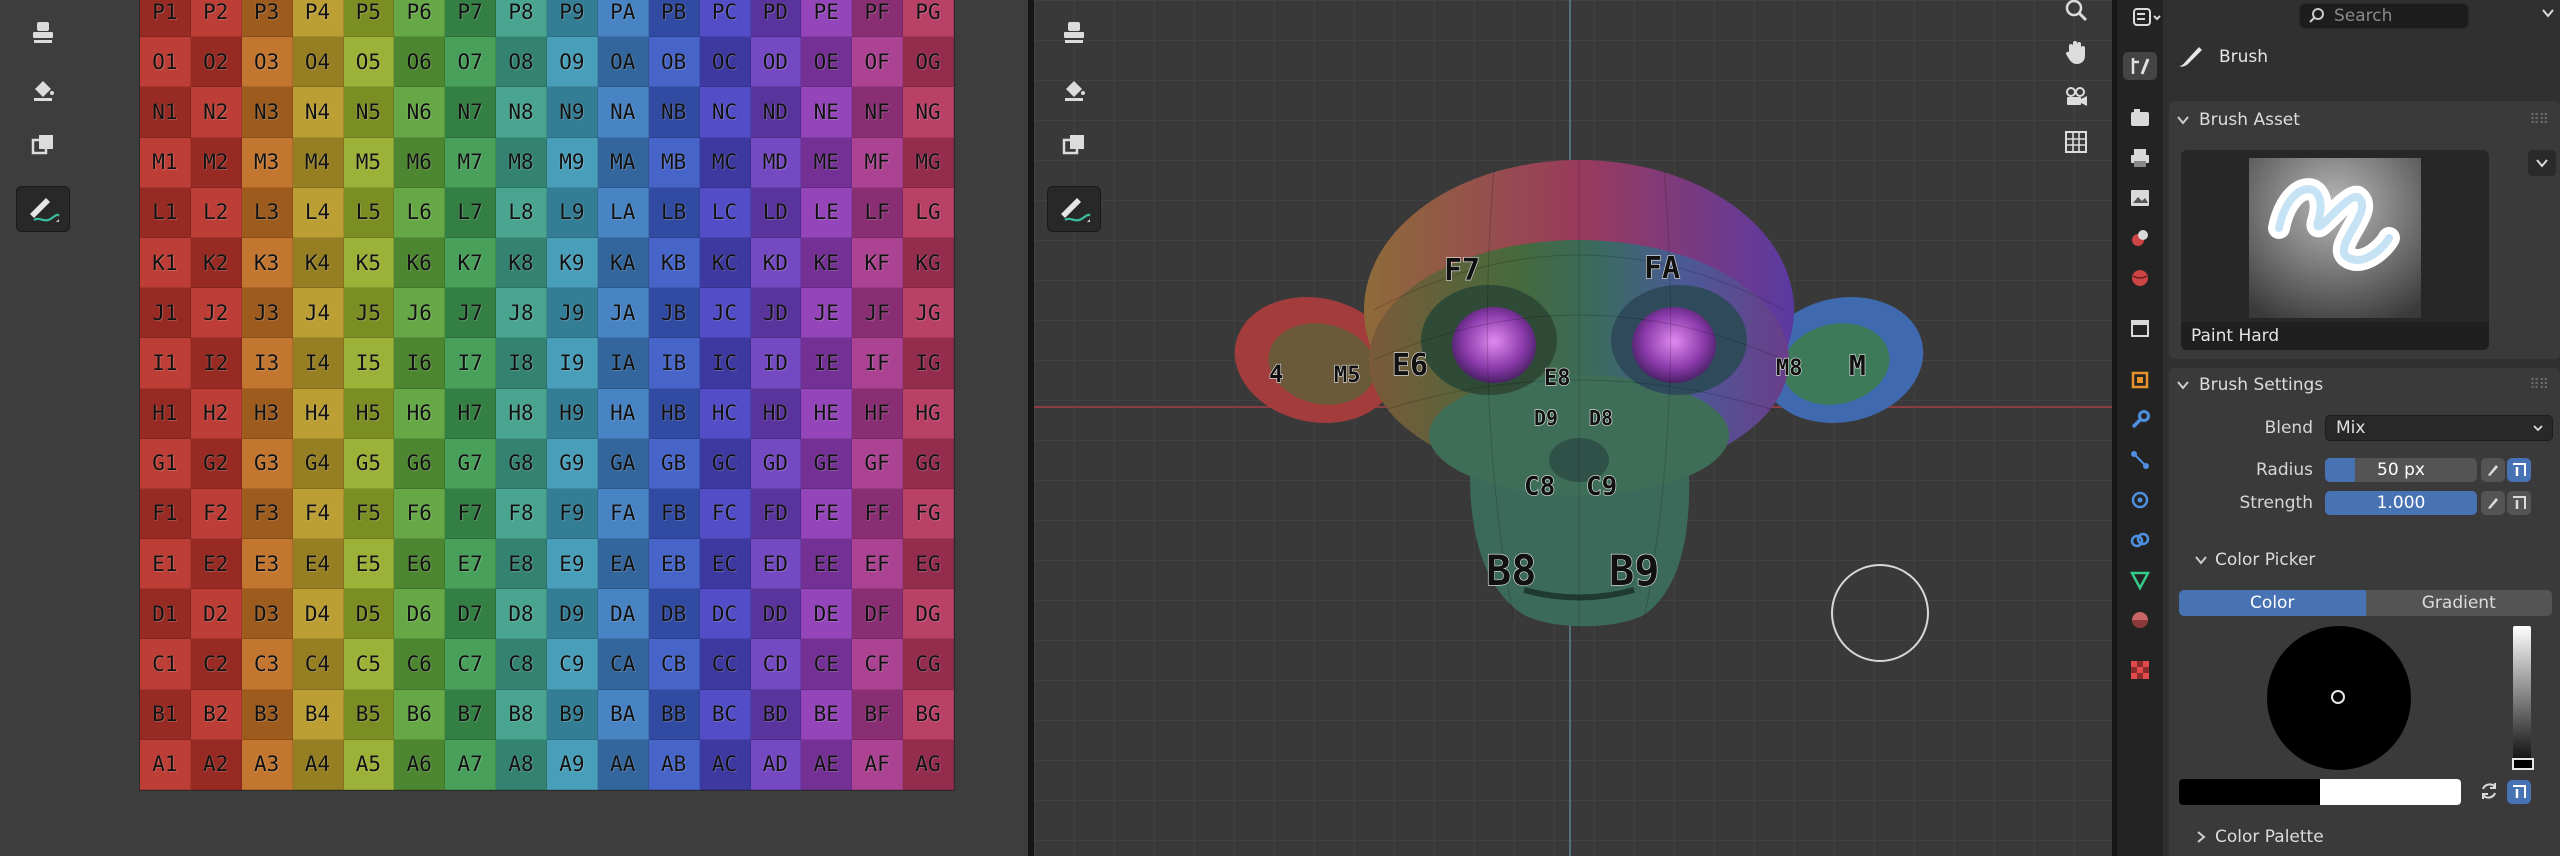 This screenshot has height=856, width=2560. What do you see at coordinates (2523, 764) in the screenshot?
I see `value-slider-handle` at bounding box center [2523, 764].